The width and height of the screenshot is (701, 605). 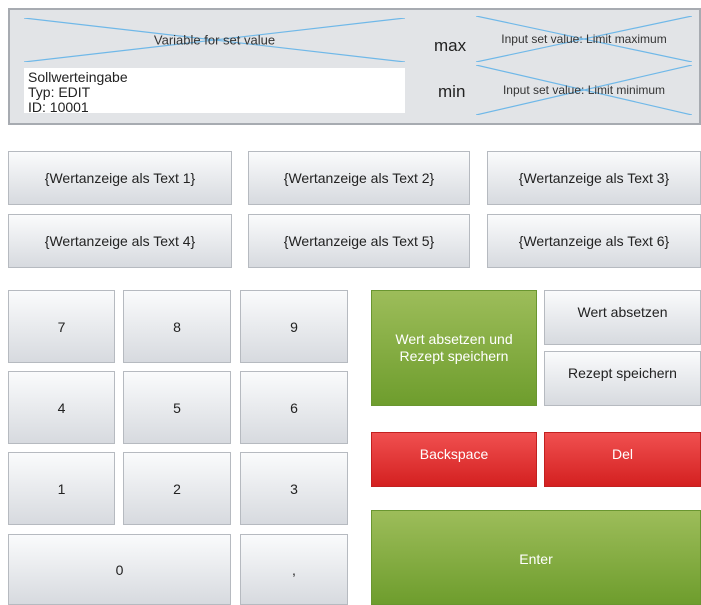 What do you see at coordinates (214, 90) in the screenshot?
I see `setpoint-edit-field: Sollwerteingabe Typ: EDIT ID: 10001` at bounding box center [214, 90].